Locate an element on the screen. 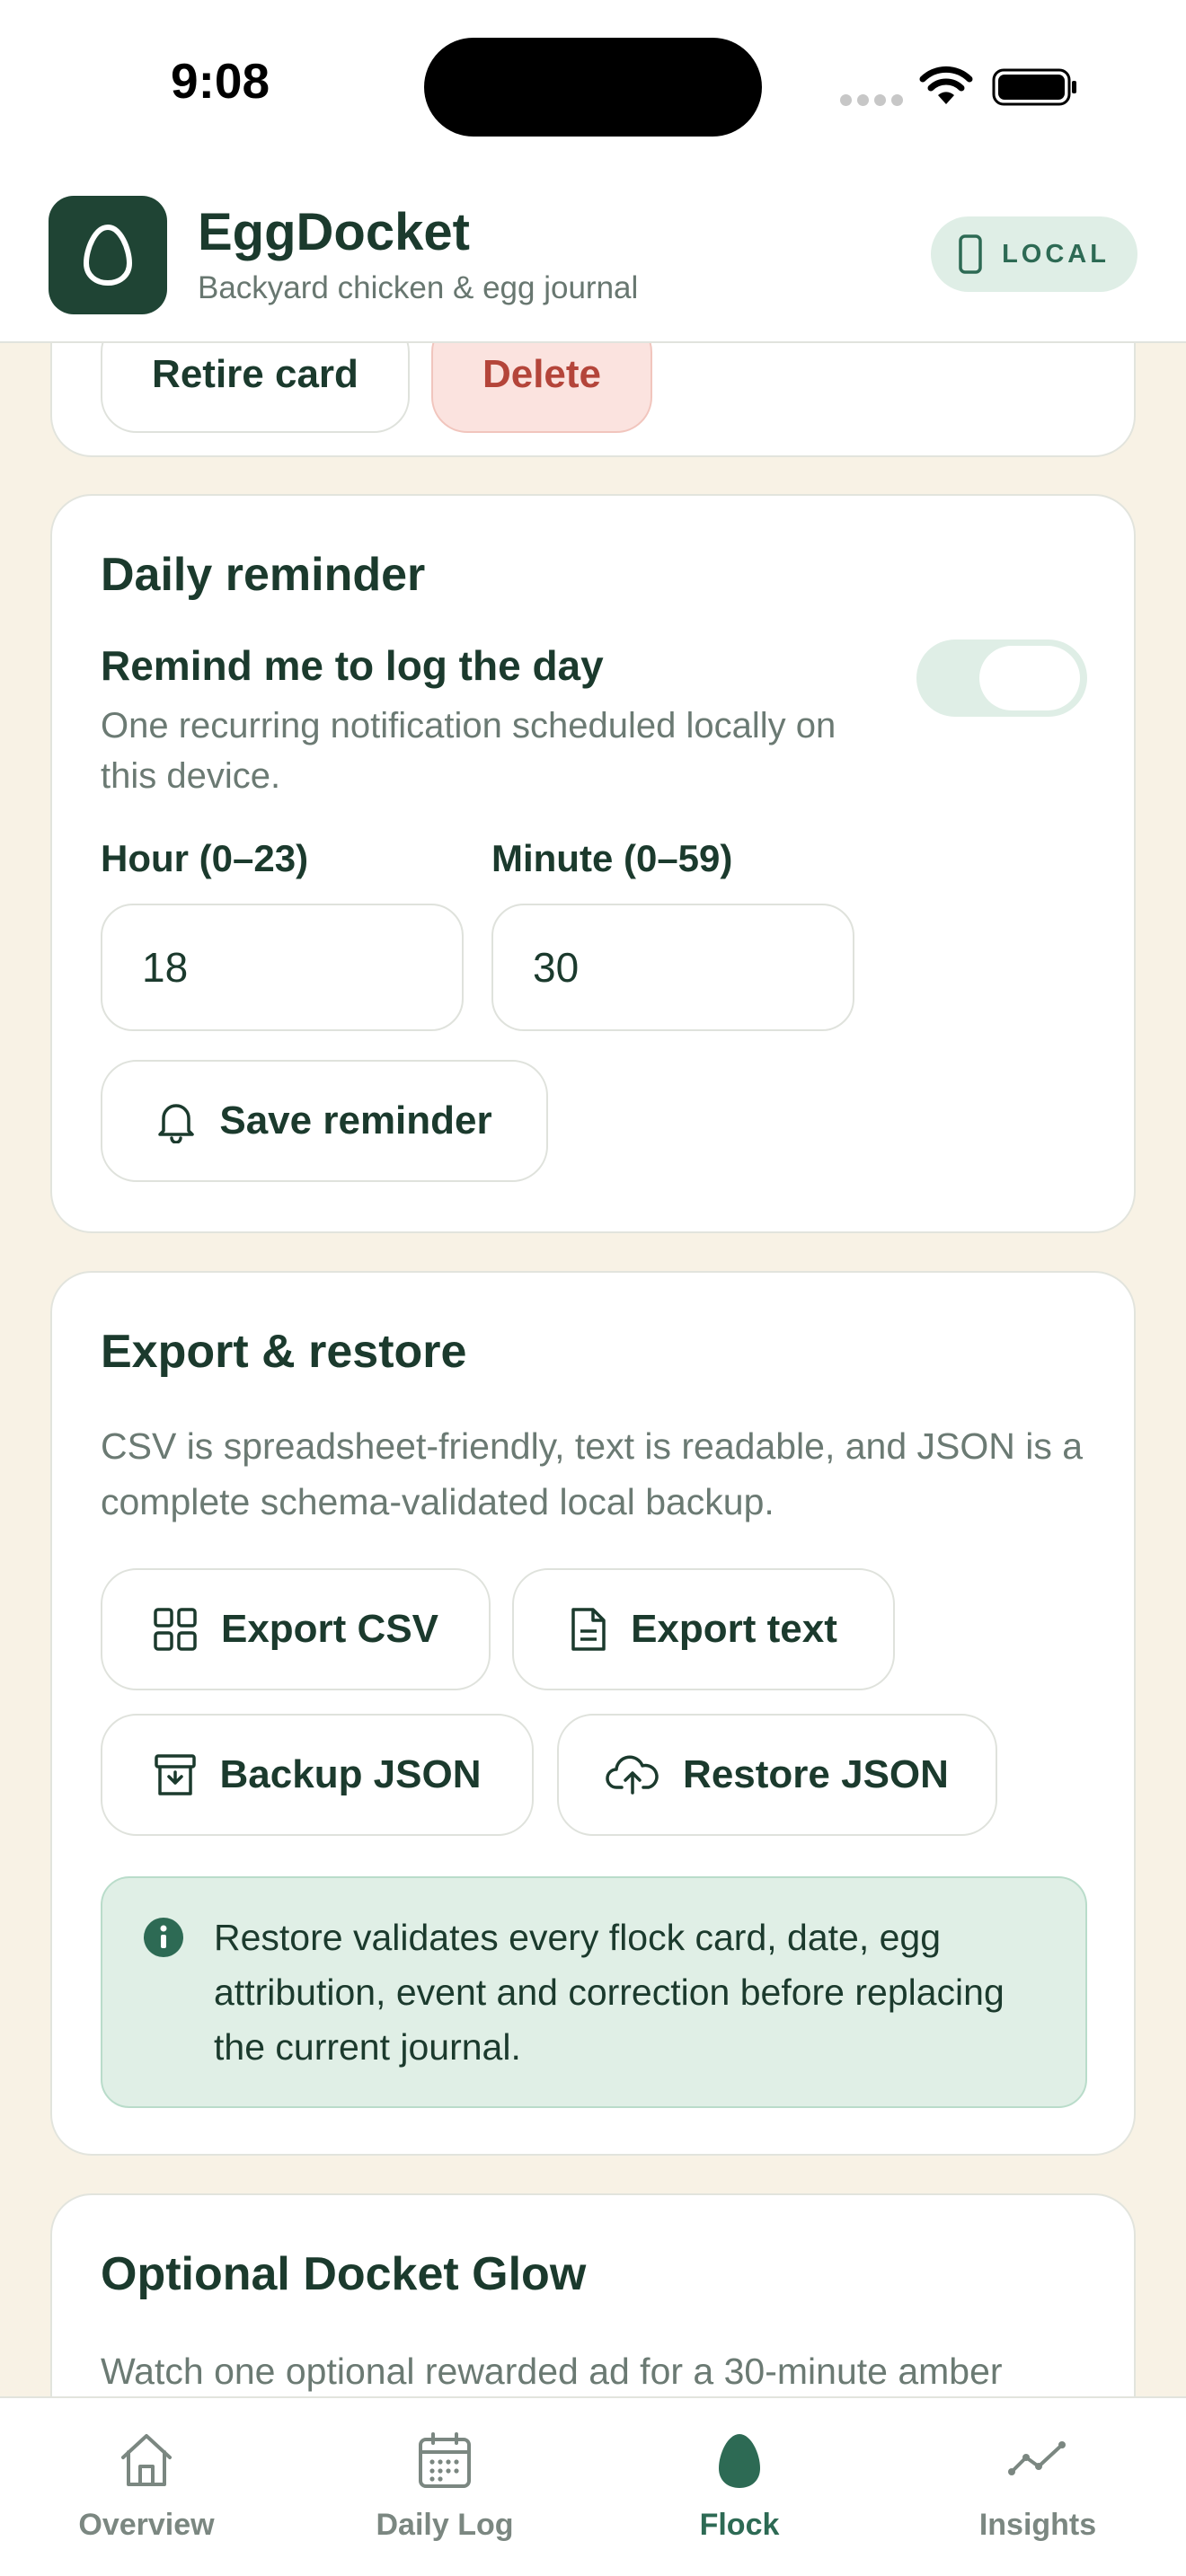 This screenshot has height=2576, width=1186. export-text-button: Export text is located at coordinates (703, 1629).